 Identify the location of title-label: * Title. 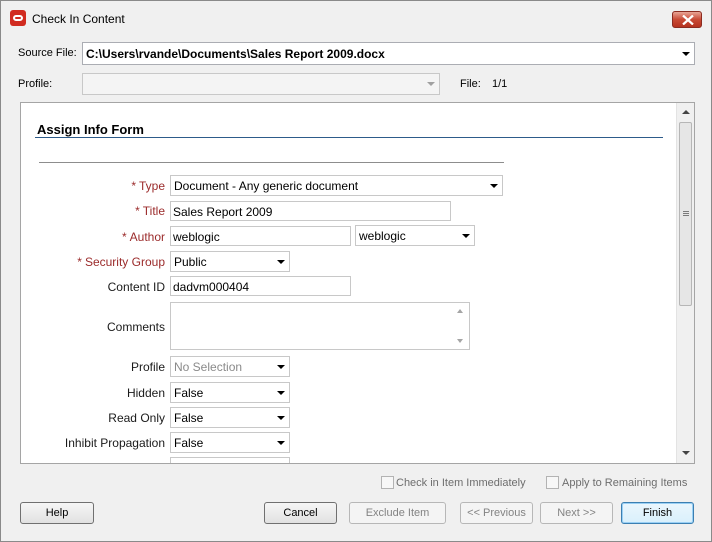
(150, 211).